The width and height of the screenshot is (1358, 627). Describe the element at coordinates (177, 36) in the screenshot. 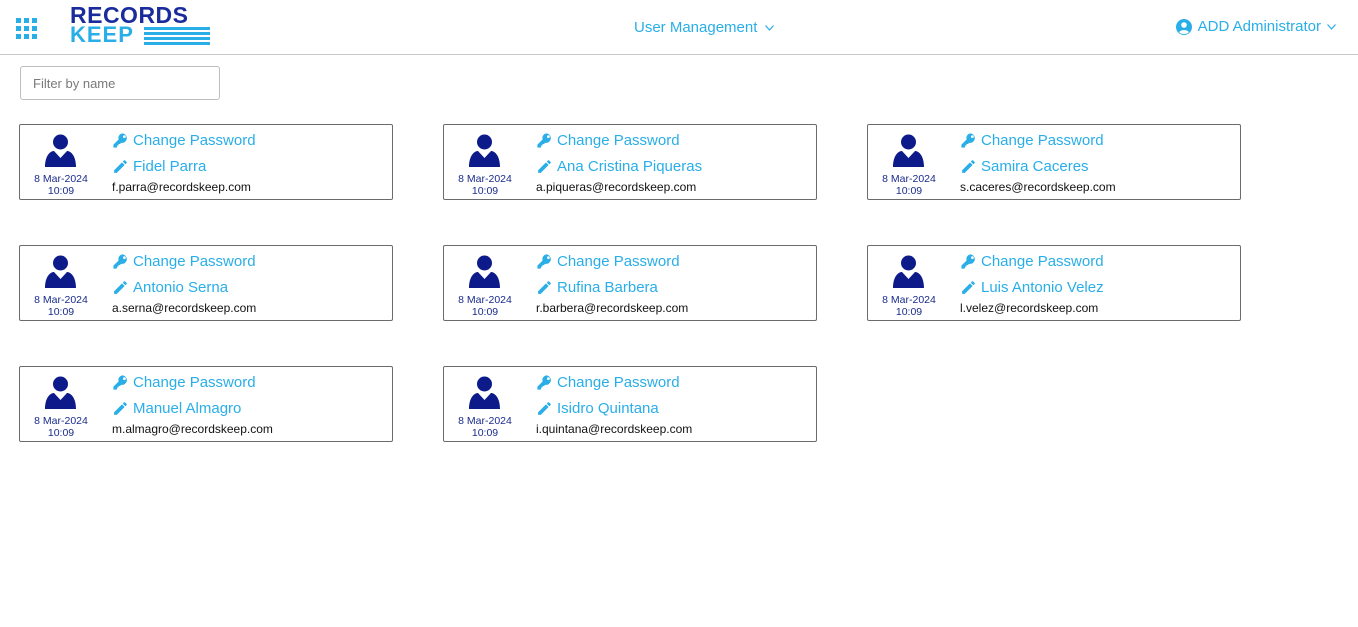

I see `logo-stripes-icon` at that location.